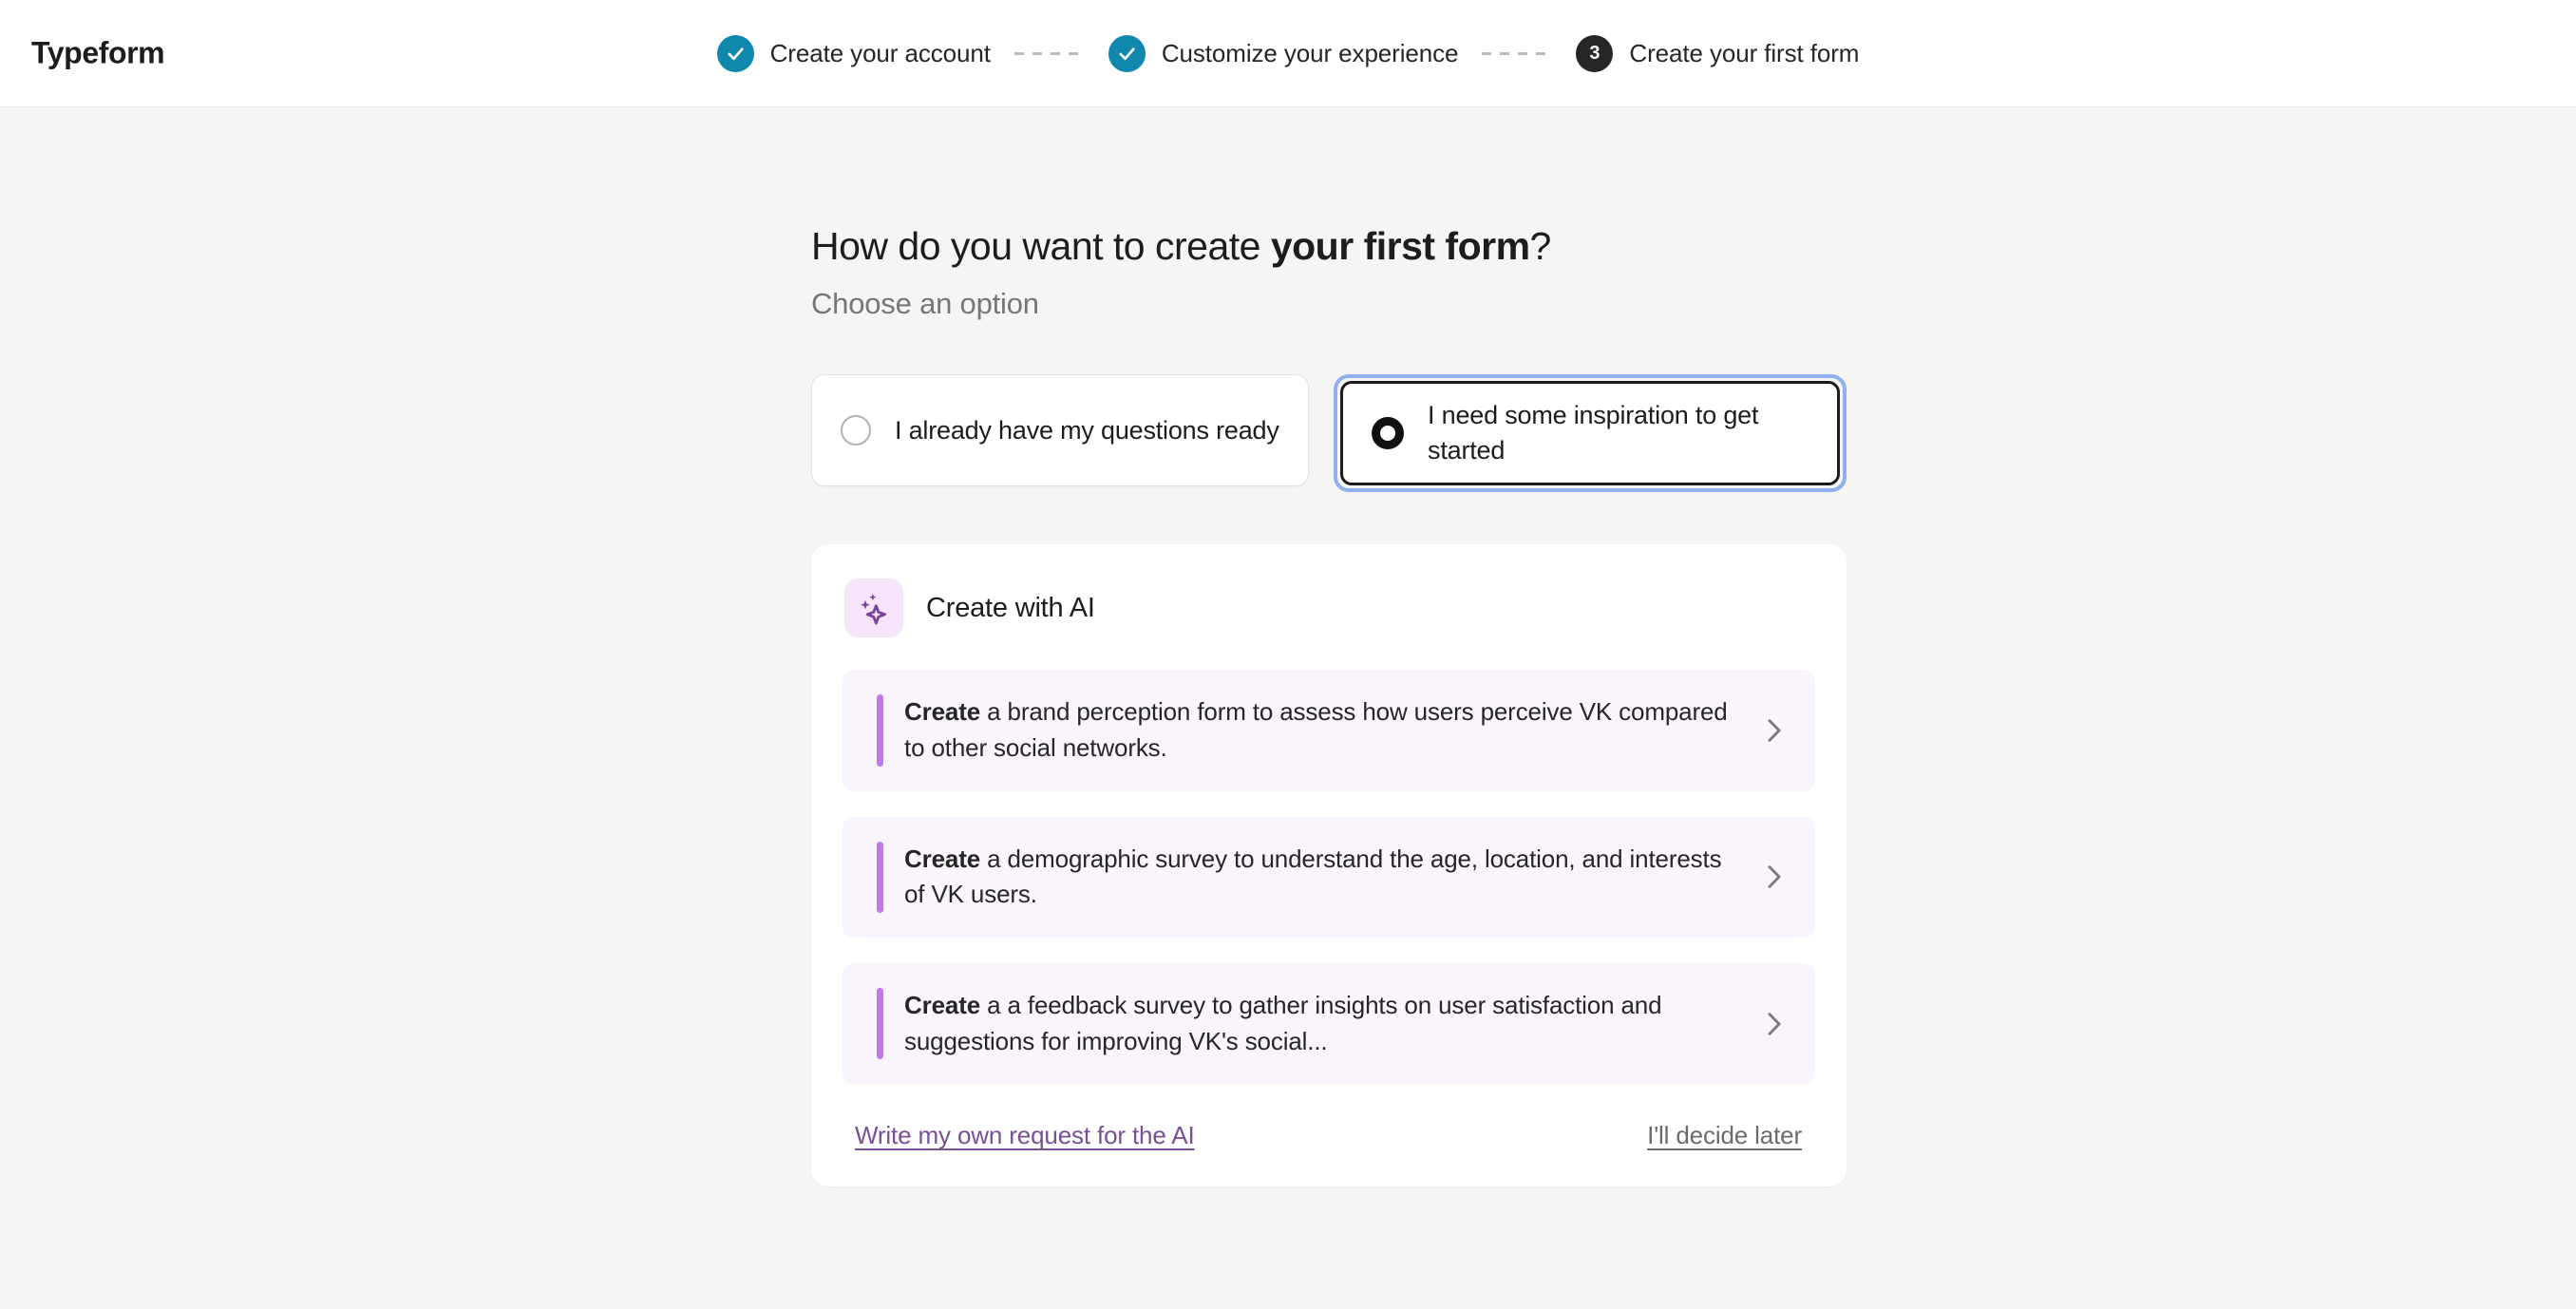  Describe the element at coordinates (925, 304) in the screenshot. I see `page-subtitle: Choose an option` at that location.